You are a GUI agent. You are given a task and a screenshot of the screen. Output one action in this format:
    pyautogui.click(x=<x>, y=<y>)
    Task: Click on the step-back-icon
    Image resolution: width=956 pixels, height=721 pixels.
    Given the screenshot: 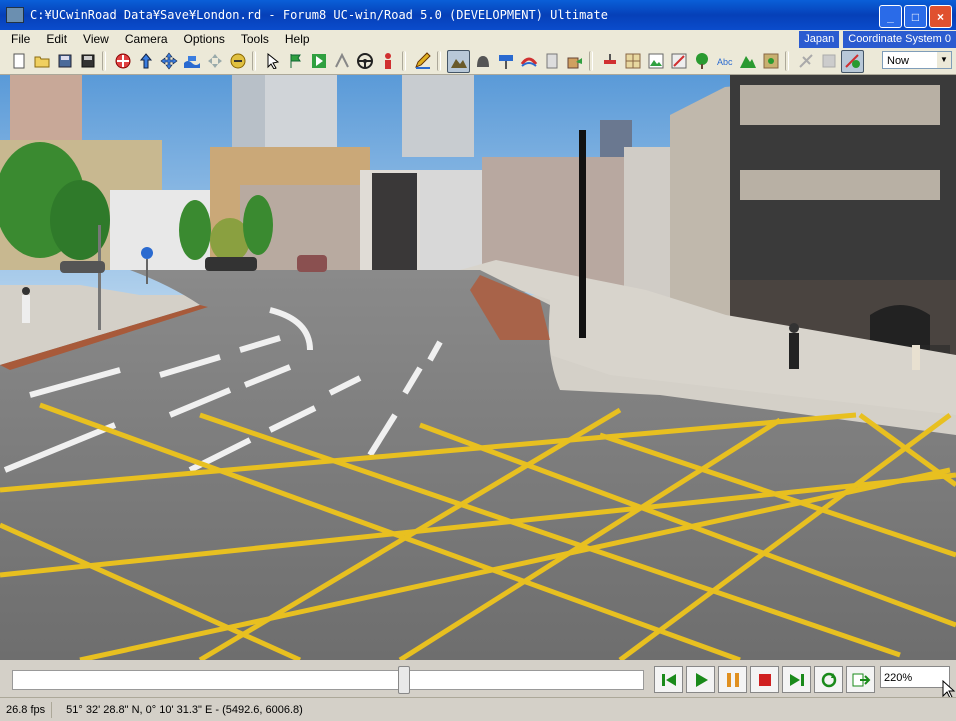 What is the action you would take?
    pyautogui.click(x=668, y=679)
    